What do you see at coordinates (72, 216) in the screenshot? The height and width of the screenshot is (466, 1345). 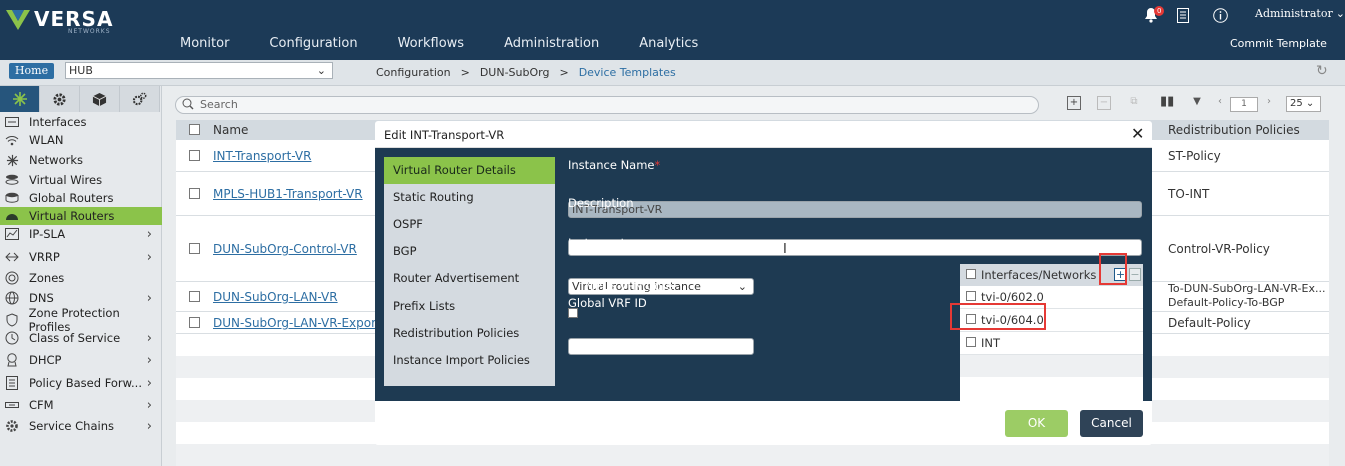 I see `sidebar-item-label: Virtual Routers` at bounding box center [72, 216].